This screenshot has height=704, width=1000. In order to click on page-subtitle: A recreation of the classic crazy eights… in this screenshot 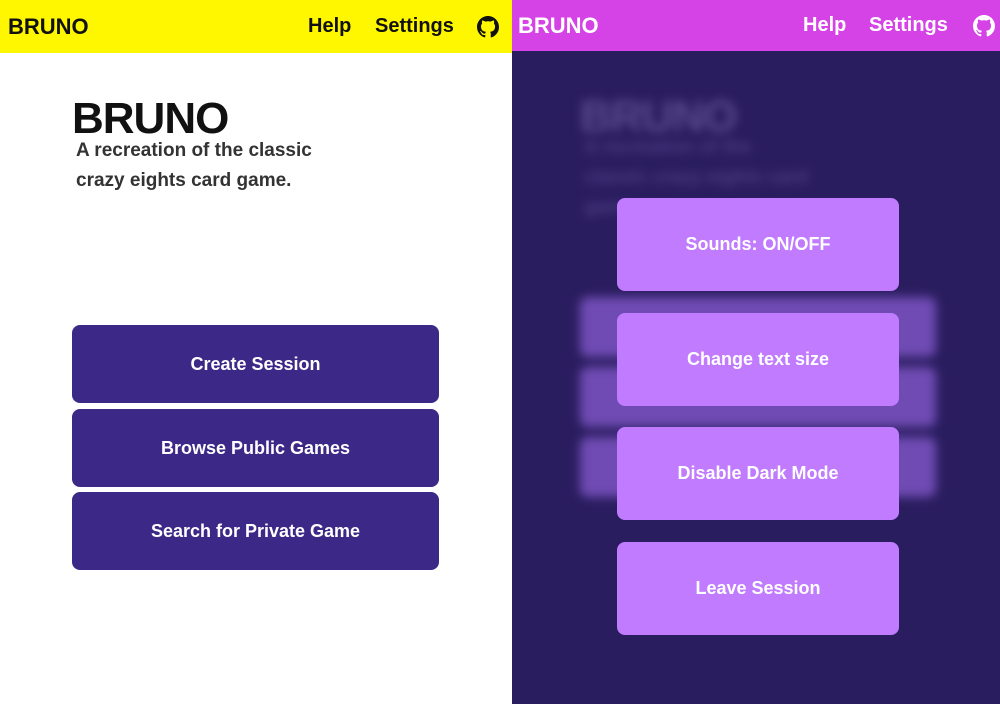, I will do `click(194, 165)`.